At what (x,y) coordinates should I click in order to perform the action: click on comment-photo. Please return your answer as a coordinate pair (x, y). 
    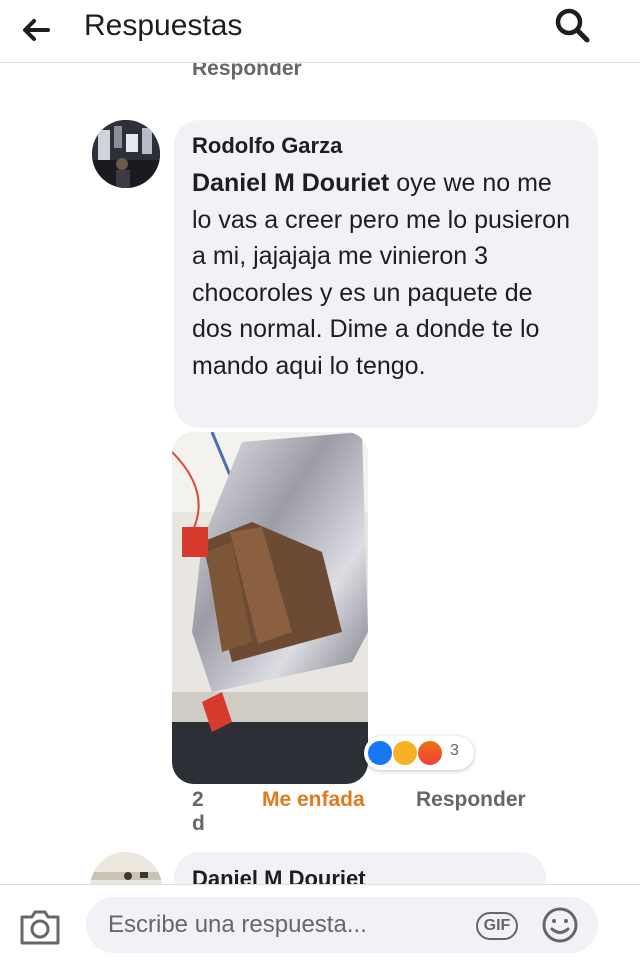
    Looking at the image, I should click on (270, 608).